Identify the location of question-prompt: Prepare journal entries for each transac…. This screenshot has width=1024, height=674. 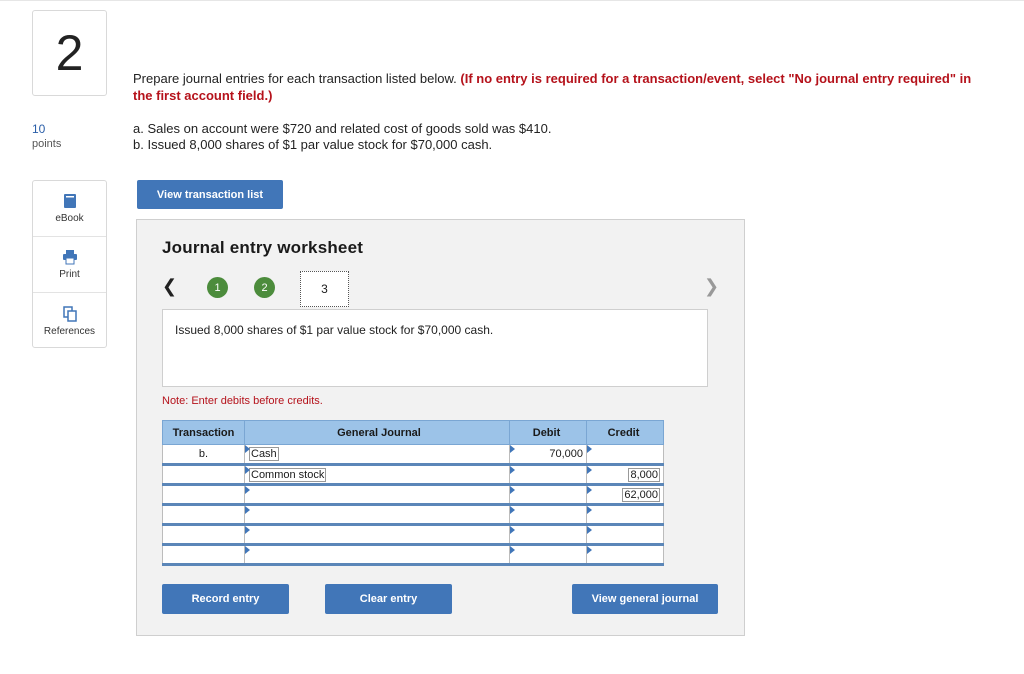
(558, 87).